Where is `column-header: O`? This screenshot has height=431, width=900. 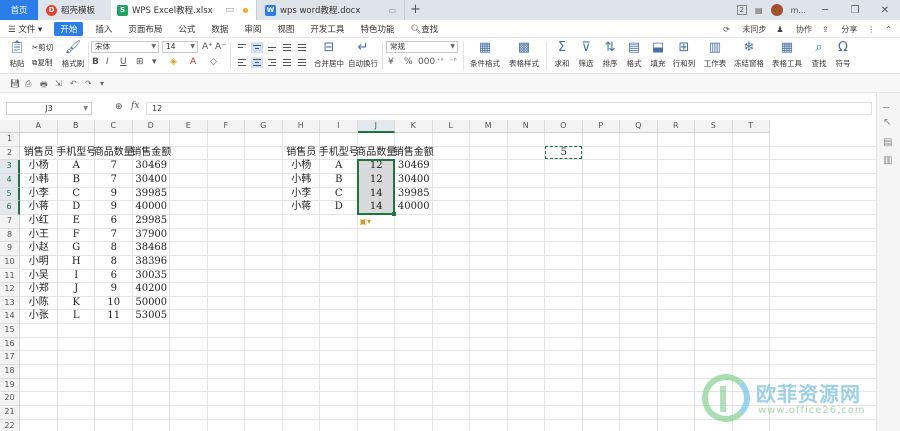
column-header: O is located at coordinates (564, 126).